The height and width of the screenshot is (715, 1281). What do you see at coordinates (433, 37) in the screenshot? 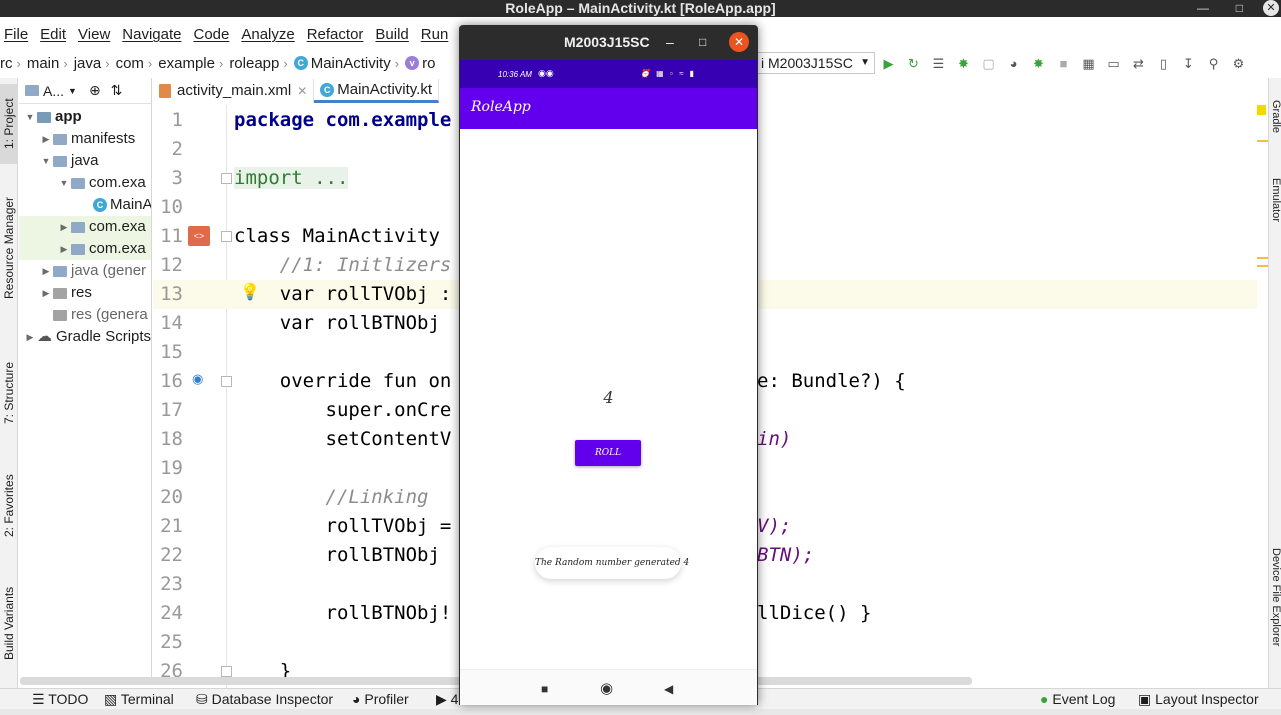
I see `menu-run: Run` at bounding box center [433, 37].